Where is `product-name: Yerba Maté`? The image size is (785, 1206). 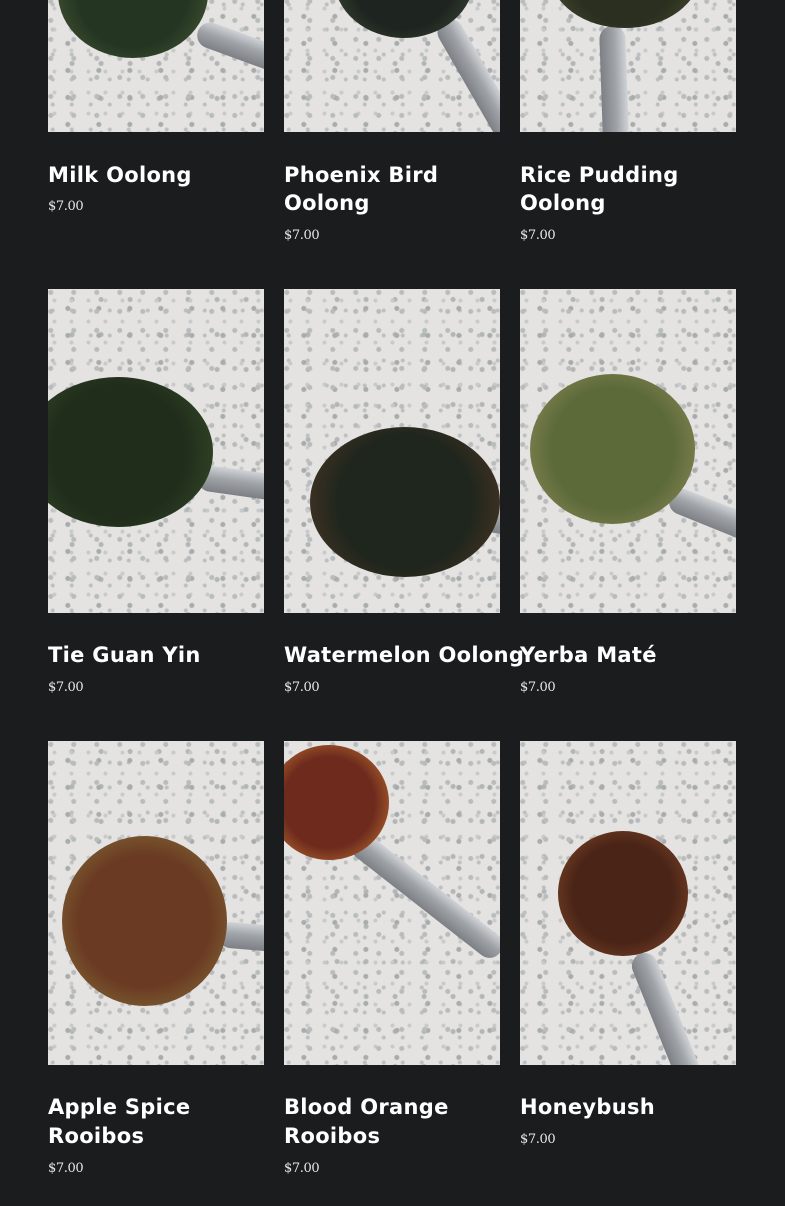
product-name: Yerba Maté is located at coordinates (588, 655).